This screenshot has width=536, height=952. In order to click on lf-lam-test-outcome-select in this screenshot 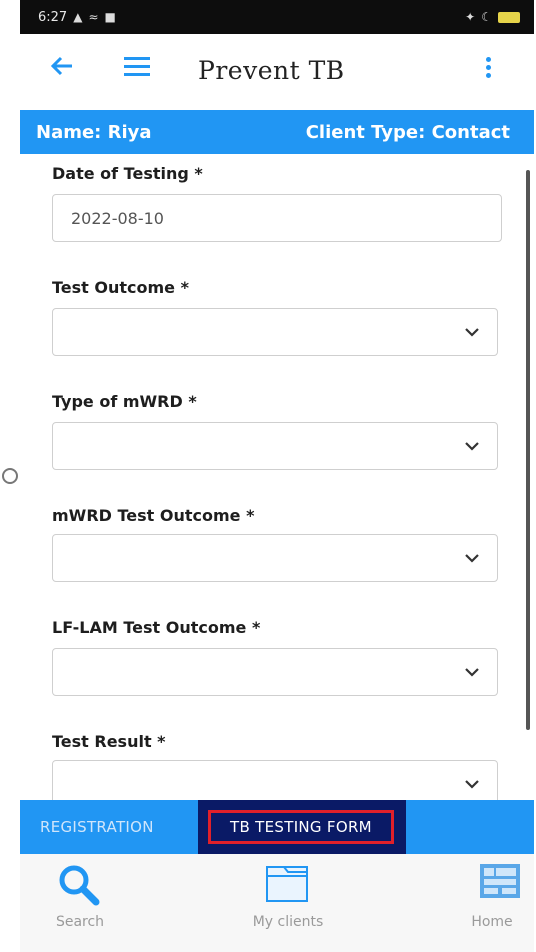, I will do `click(275, 672)`.